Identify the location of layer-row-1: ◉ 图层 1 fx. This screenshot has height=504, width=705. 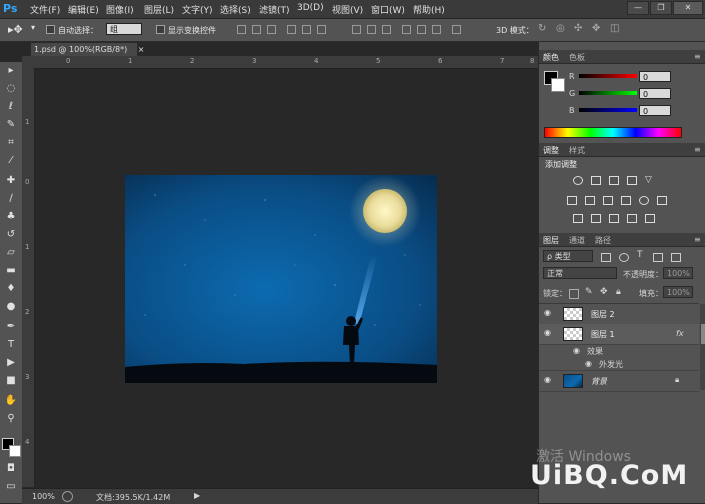
(619, 334).